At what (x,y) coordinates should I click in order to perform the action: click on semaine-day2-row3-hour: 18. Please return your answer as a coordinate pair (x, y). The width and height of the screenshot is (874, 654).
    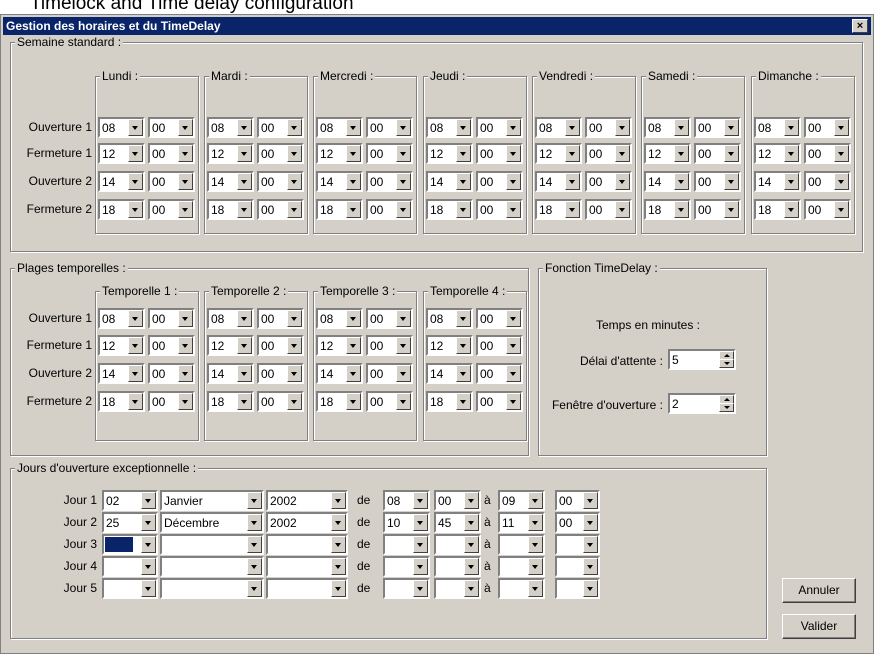
    Looking at the image, I should click on (339, 209).